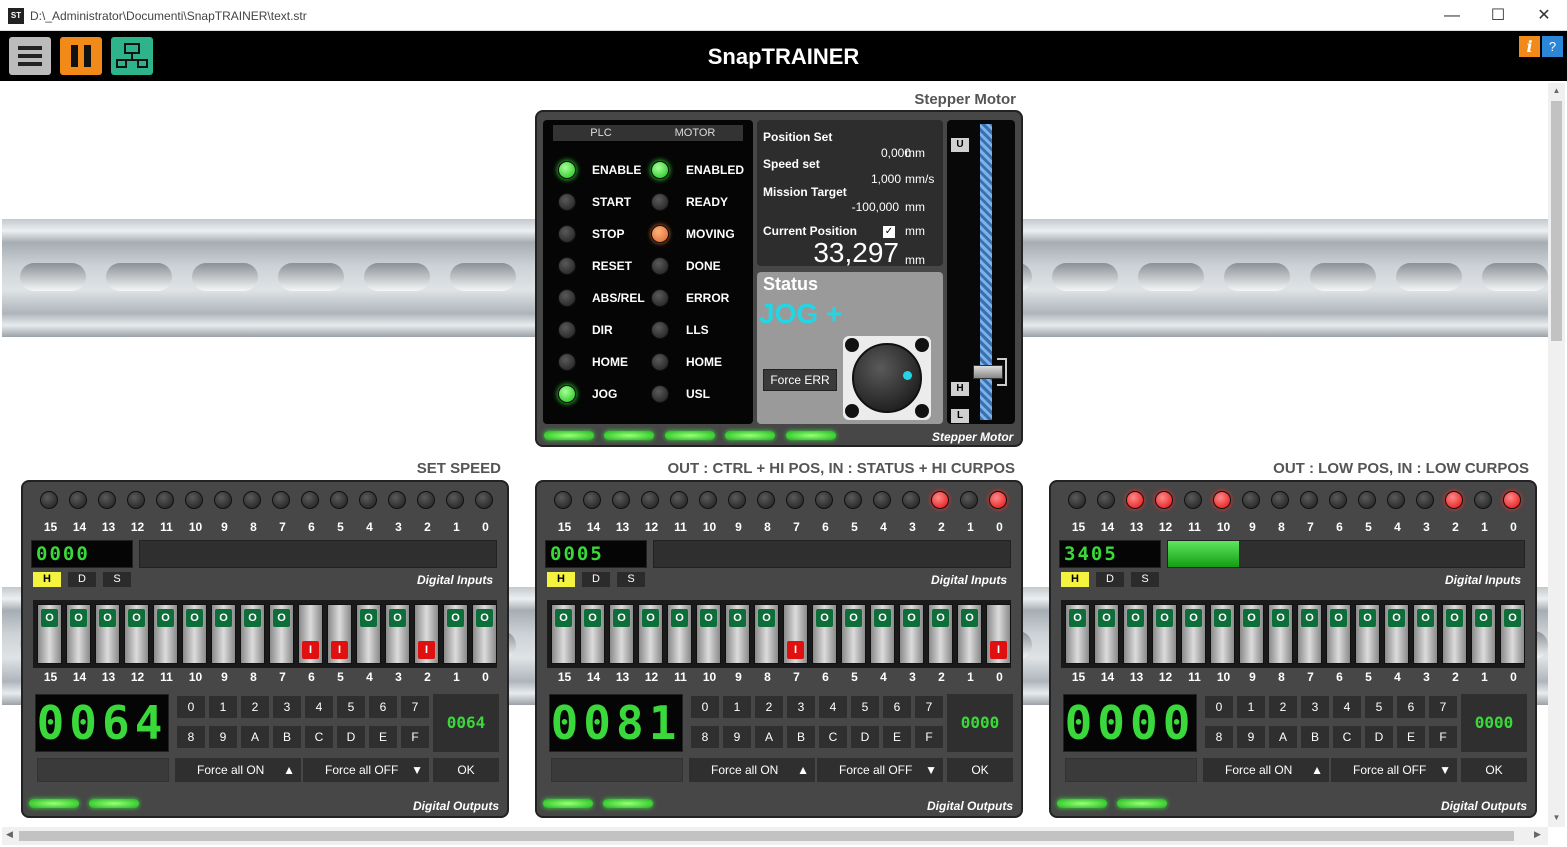 The image size is (1567, 847). What do you see at coordinates (887, 378) in the screenshot?
I see `jog-knob` at bounding box center [887, 378].